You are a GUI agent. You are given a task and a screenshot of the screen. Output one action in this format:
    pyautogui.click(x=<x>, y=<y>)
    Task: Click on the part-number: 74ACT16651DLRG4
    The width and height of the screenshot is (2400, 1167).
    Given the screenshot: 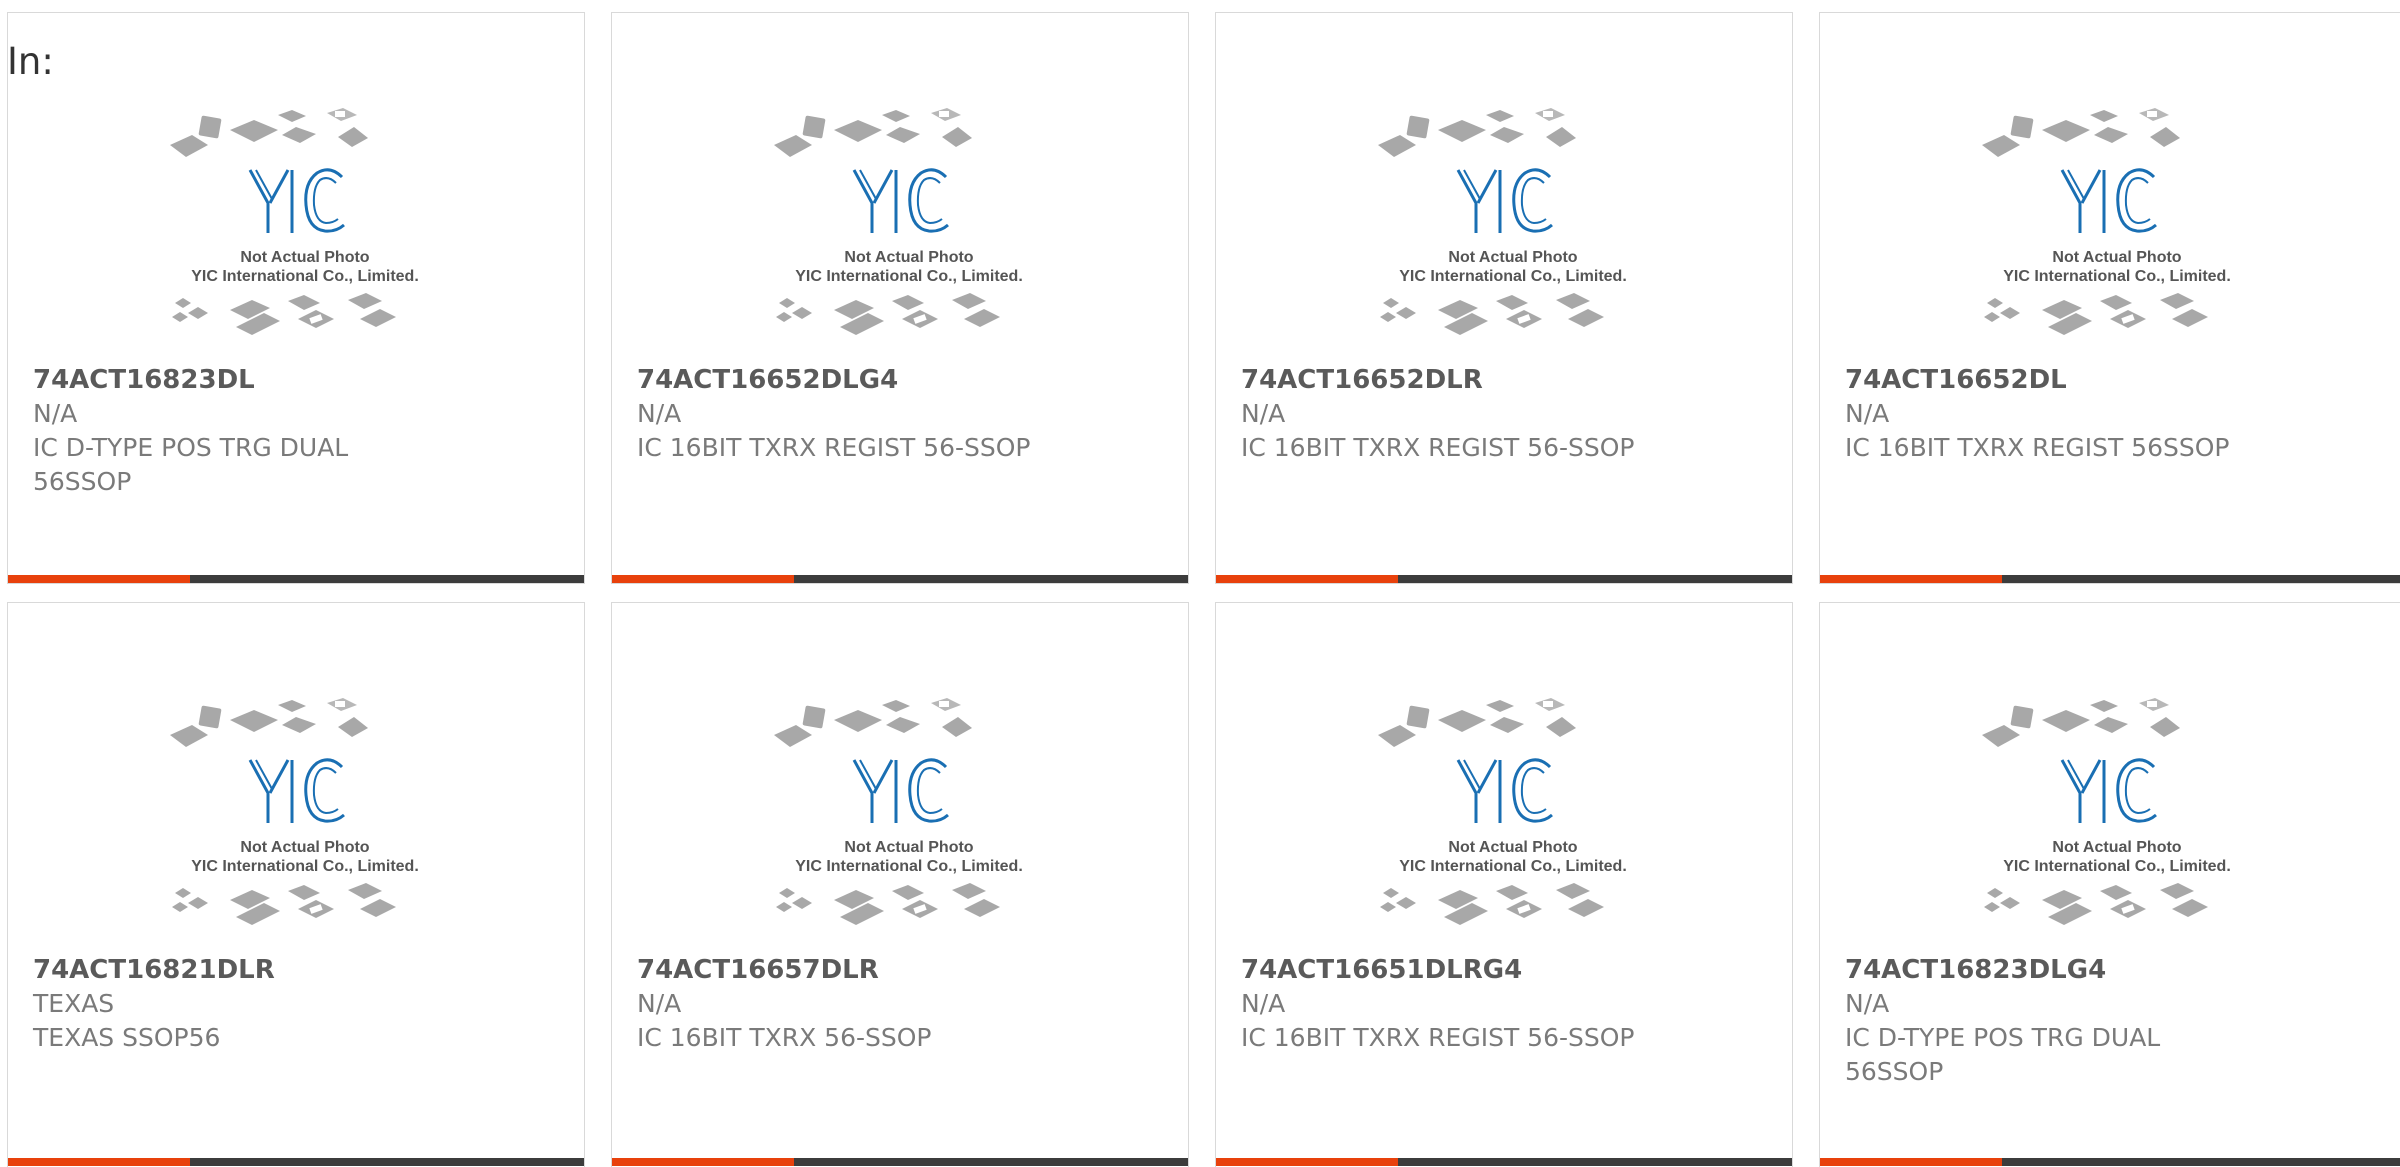 What is the action you would take?
    pyautogui.click(x=1501, y=970)
    